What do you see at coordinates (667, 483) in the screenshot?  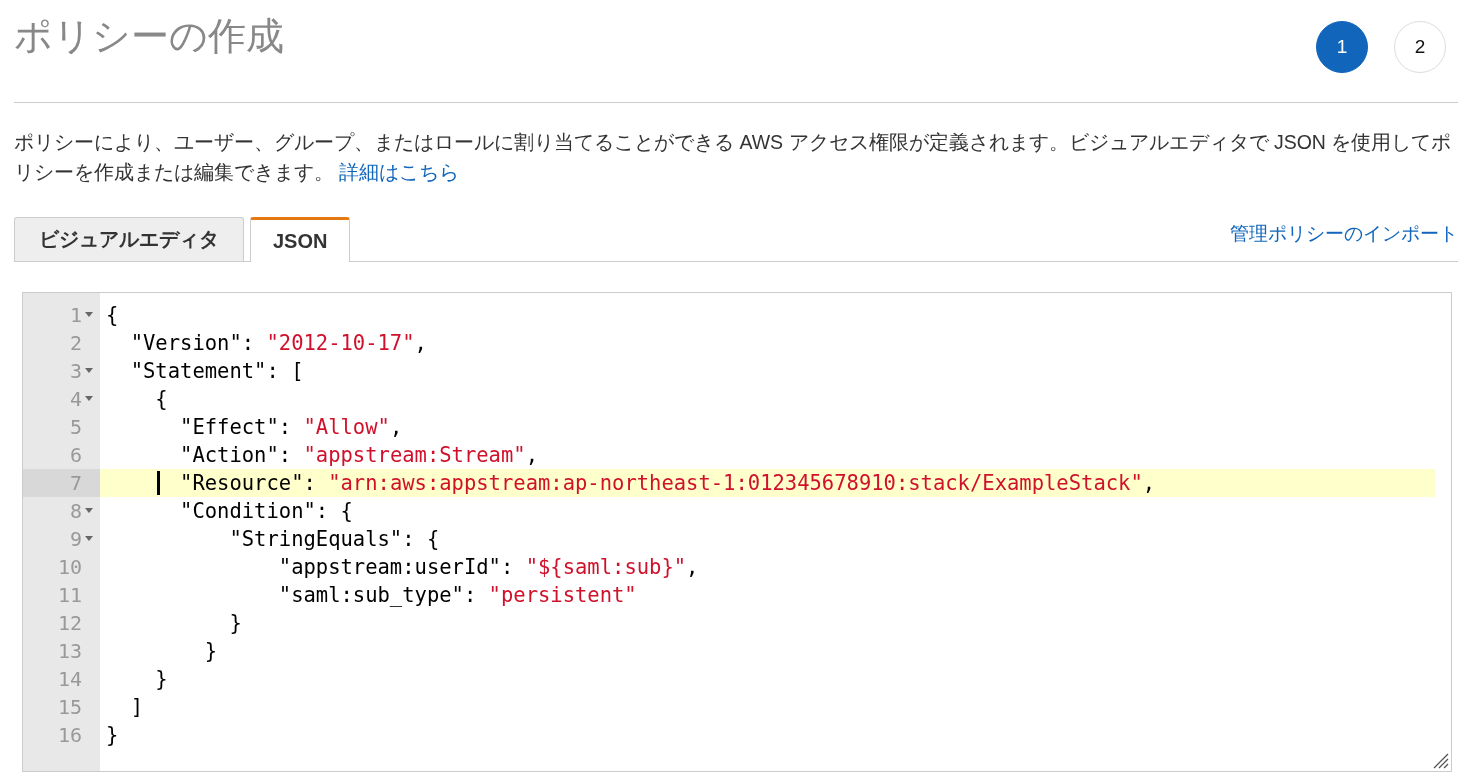 I see `code-line: "Resource": "arn:aws:appstream:ap-northeast-1:012345678910:stack/ExampleStack",` at bounding box center [667, 483].